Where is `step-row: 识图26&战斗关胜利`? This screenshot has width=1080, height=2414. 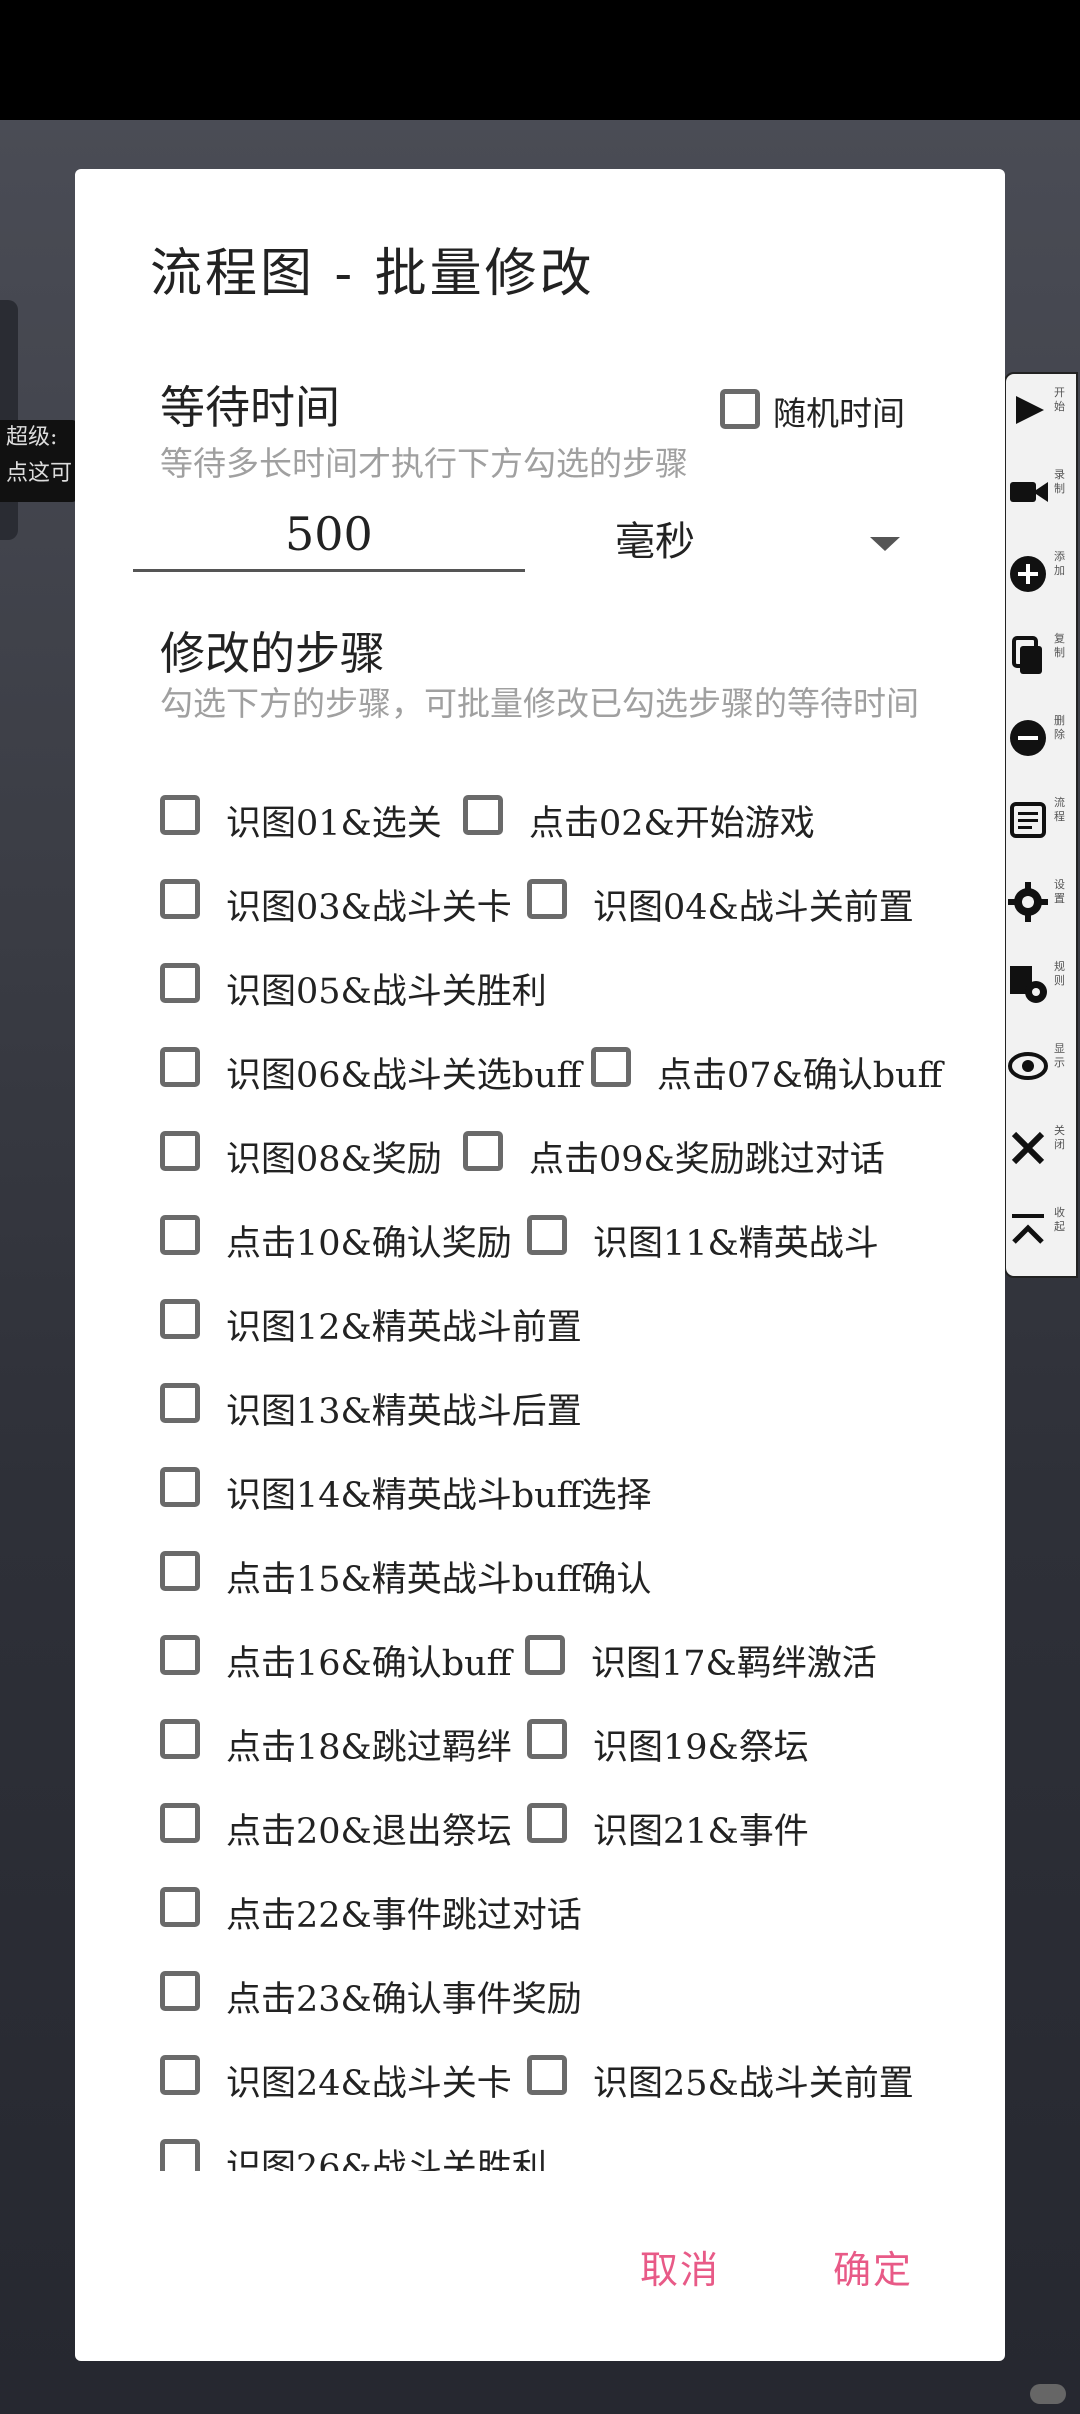
step-row: 识图26&战斗关胜利 is located at coordinates (540, 2152).